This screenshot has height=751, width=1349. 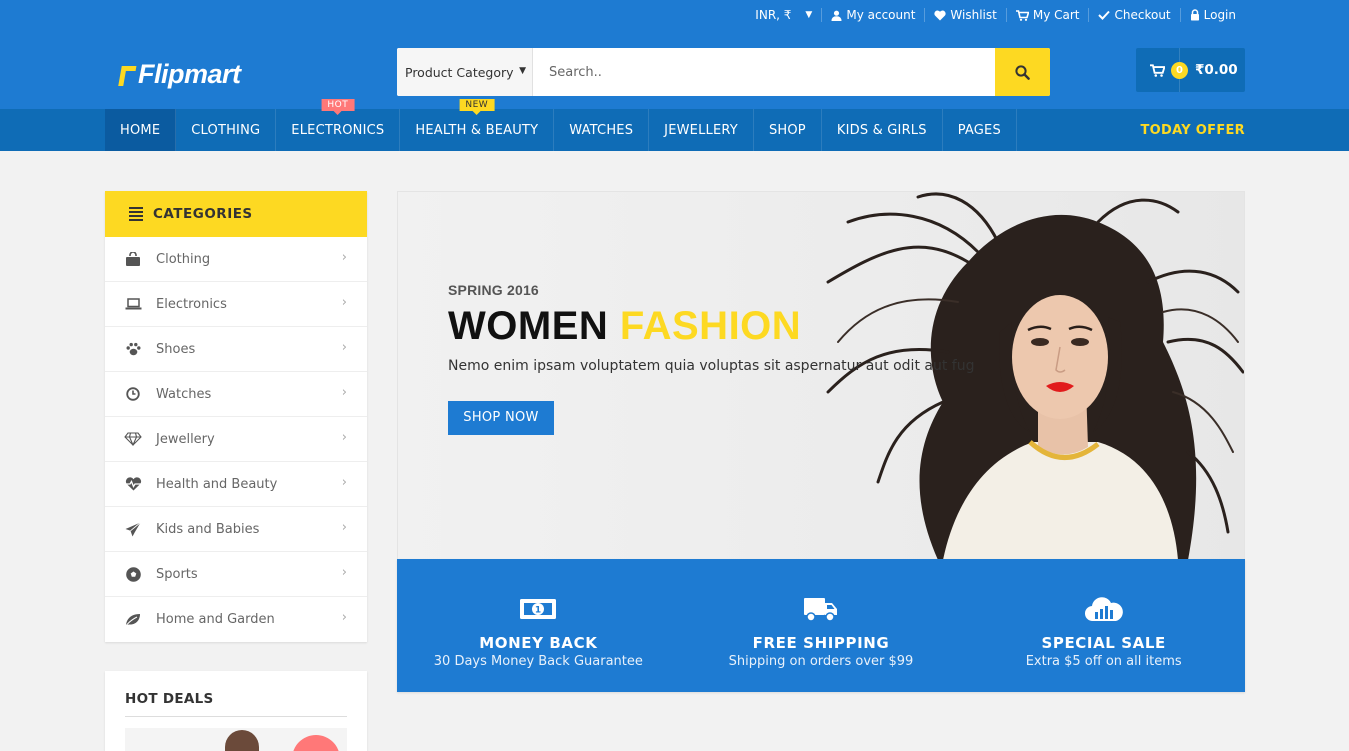 What do you see at coordinates (773, 15) in the screenshot?
I see `currency-label: INR, ₹` at bounding box center [773, 15].